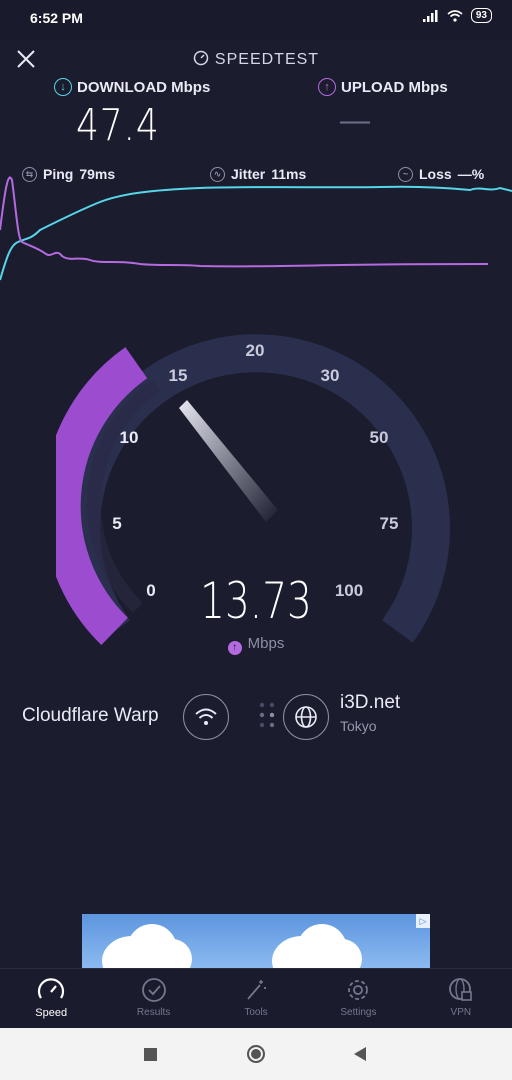 This screenshot has height=1080, width=512. What do you see at coordinates (423, 921) in the screenshot?
I see `ad-choices-icon: ▷` at bounding box center [423, 921].